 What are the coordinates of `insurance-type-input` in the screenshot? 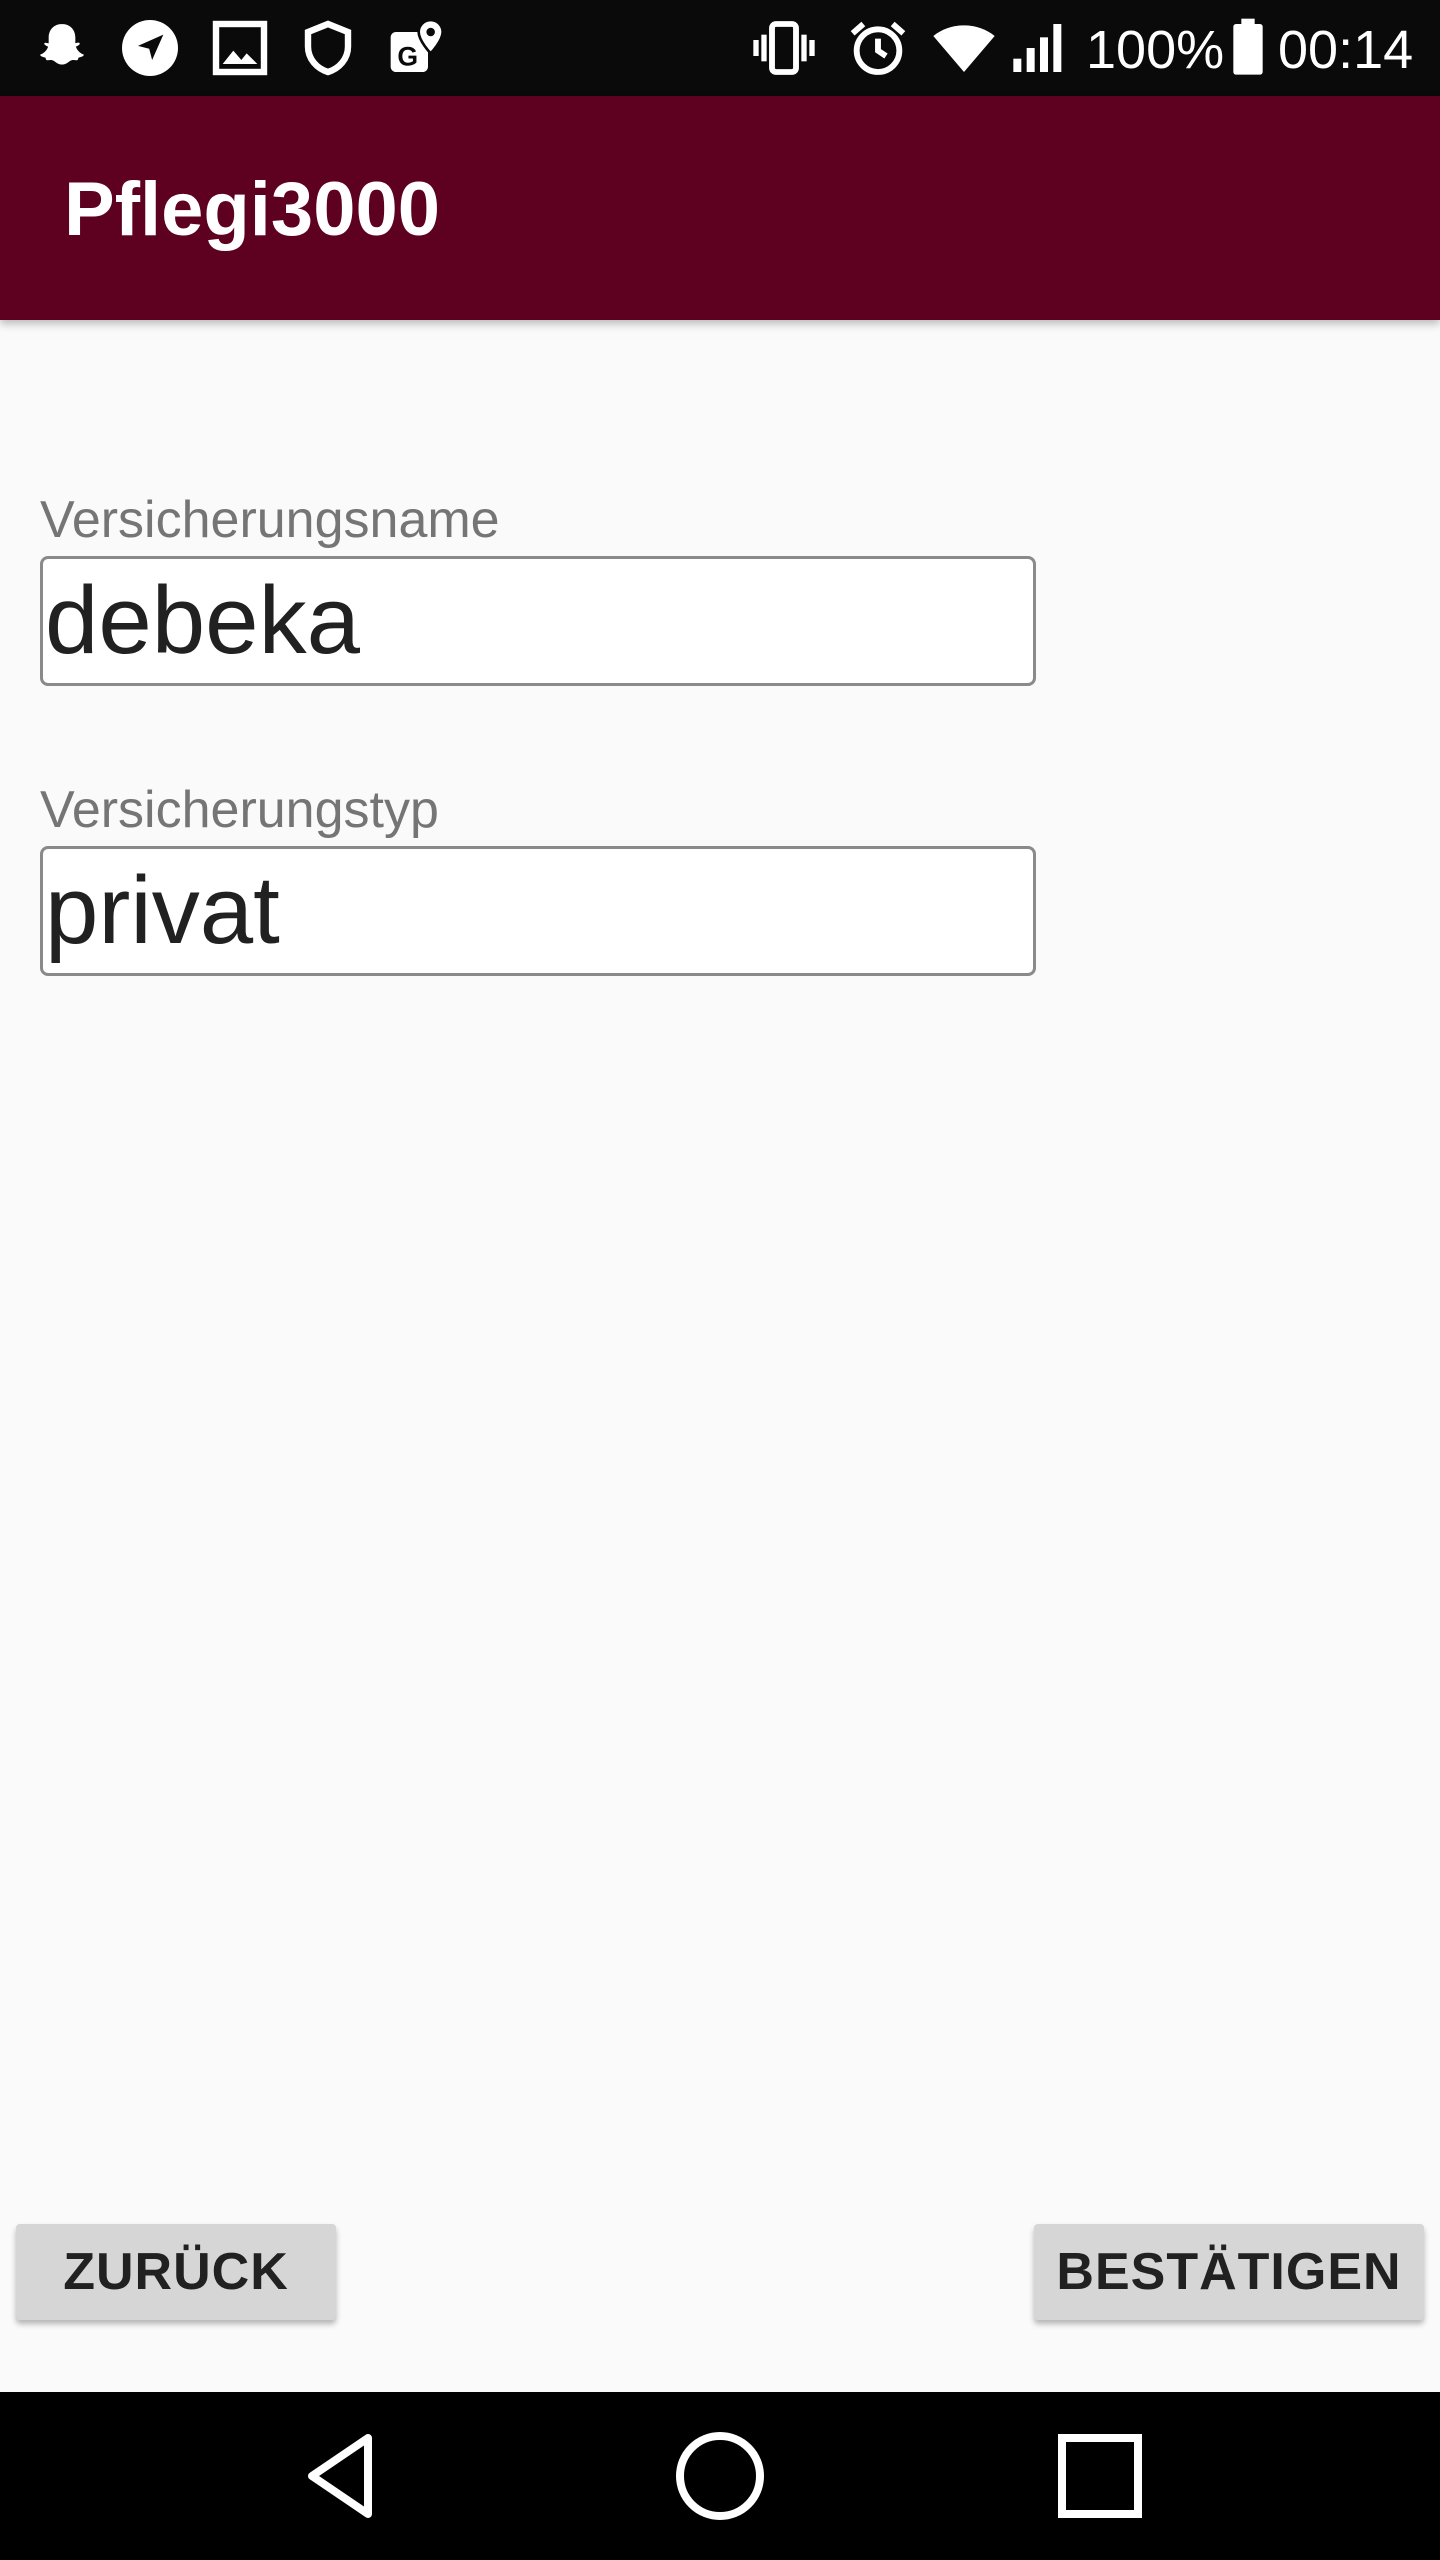 It's located at (538, 911).